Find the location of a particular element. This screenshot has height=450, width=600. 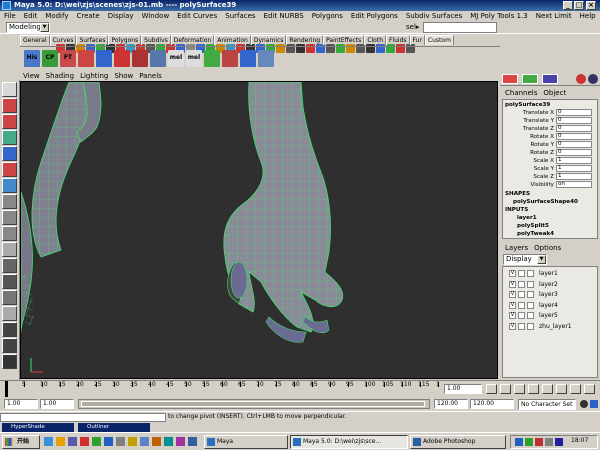

range-slider-handle is located at coordinates (253, 404).